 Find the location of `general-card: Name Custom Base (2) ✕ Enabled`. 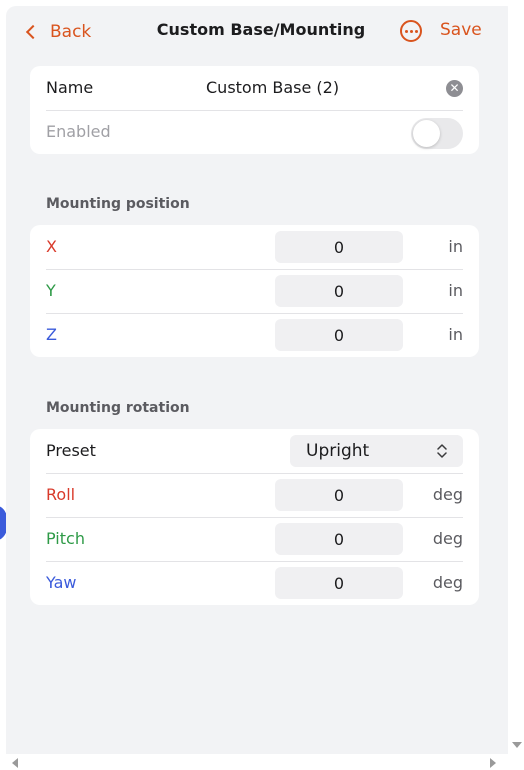

general-card: Name Custom Base (2) ✕ Enabled is located at coordinates (254, 110).